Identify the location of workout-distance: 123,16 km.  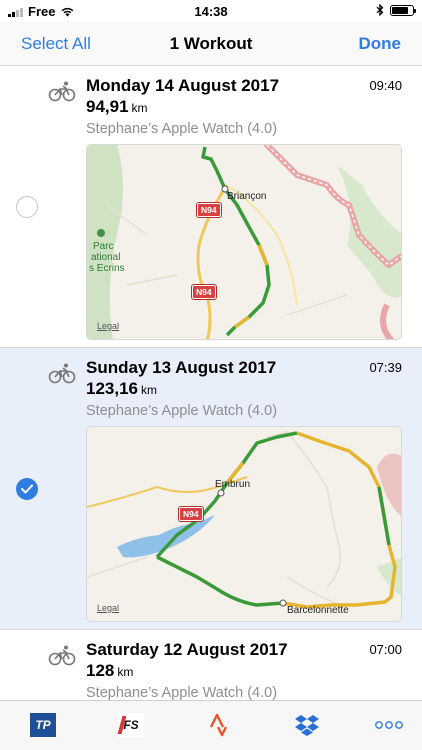
(121, 389).